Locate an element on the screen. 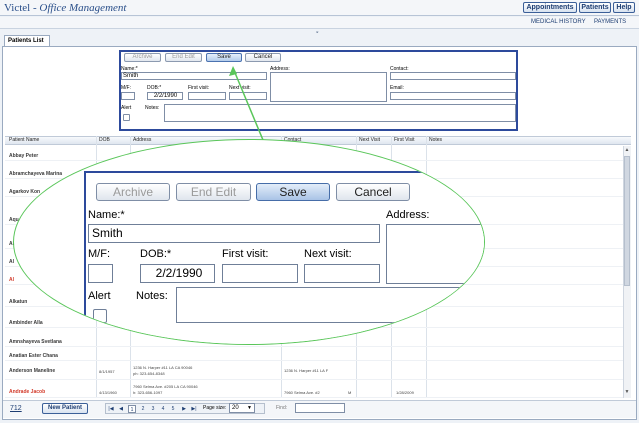  zoom-mf-label: M/F: is located at coordinates (99, 254).